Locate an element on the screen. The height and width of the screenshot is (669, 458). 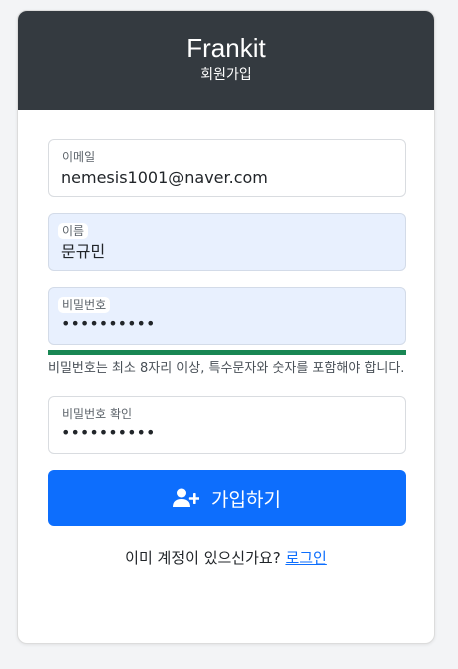
signup-button-label: 가입하기 is located at coordinates (246, 500).